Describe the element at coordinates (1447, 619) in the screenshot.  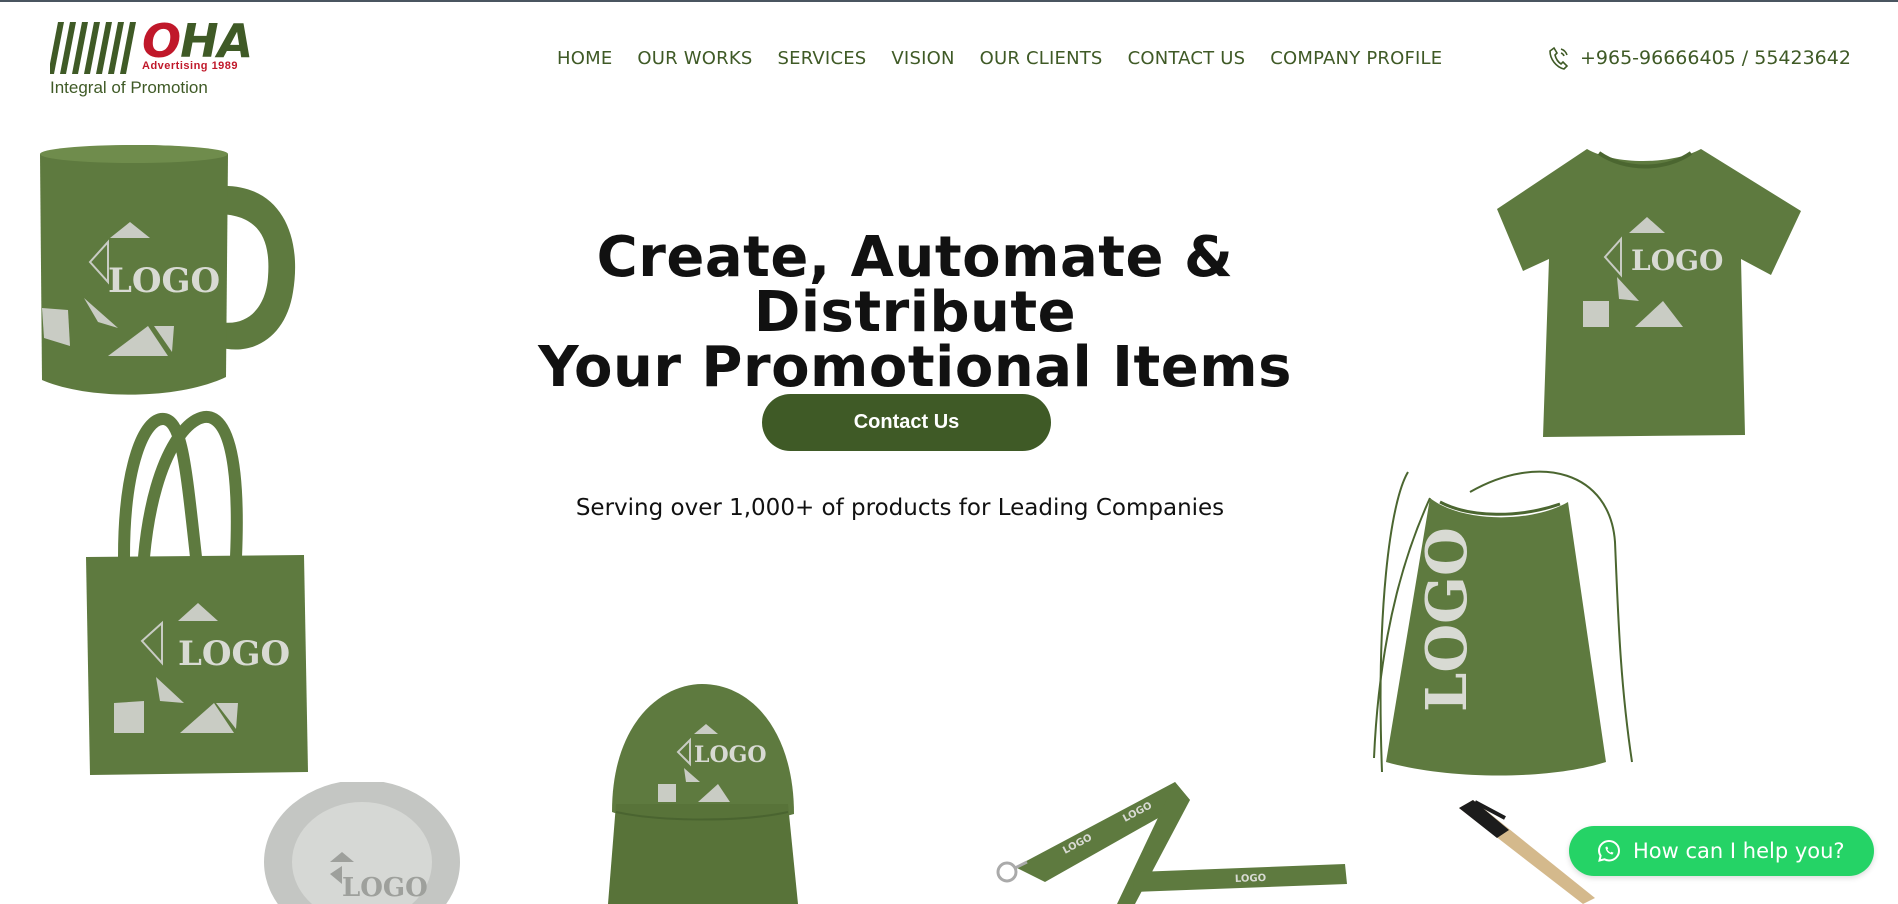
I see `drawstring-logo-text: LOGO` at that location.